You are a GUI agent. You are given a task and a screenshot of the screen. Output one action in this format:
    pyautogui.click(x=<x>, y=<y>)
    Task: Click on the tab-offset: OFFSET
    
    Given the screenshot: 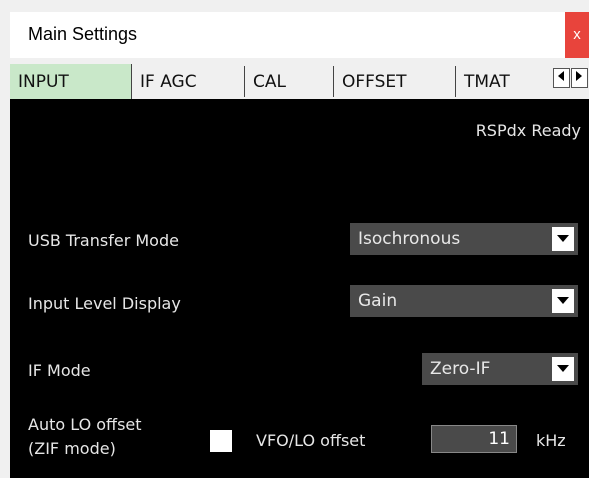 What is the action you would take?
    pyautogui.click(x=395, y=81)
    